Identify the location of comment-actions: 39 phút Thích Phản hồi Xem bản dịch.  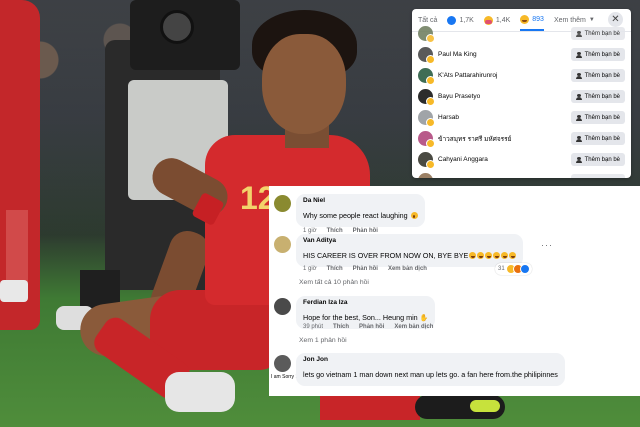
(368, 327).